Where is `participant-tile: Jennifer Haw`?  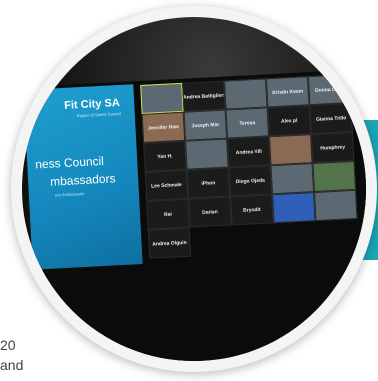
participant-tile: Jennifer Haw is located at coordinates (163, 127).